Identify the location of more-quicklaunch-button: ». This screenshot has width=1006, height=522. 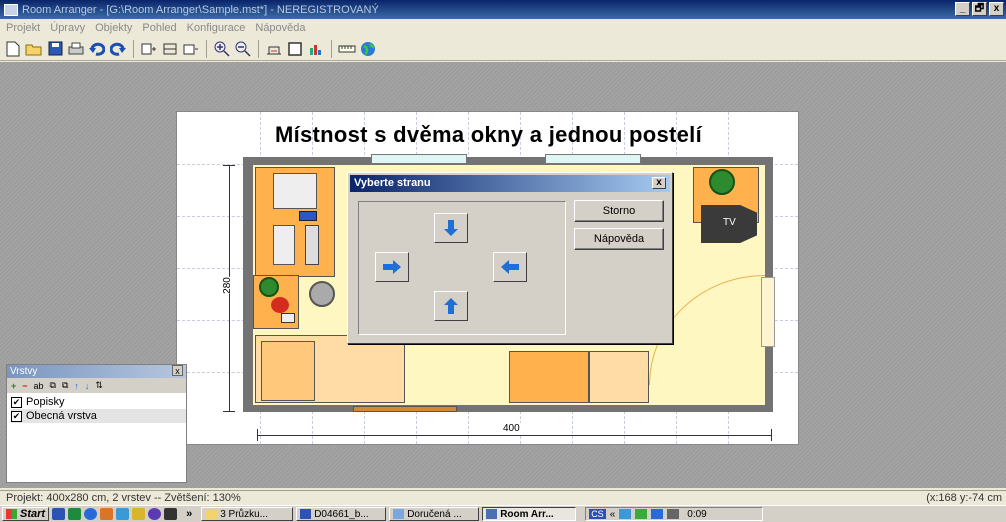
(189, 514).